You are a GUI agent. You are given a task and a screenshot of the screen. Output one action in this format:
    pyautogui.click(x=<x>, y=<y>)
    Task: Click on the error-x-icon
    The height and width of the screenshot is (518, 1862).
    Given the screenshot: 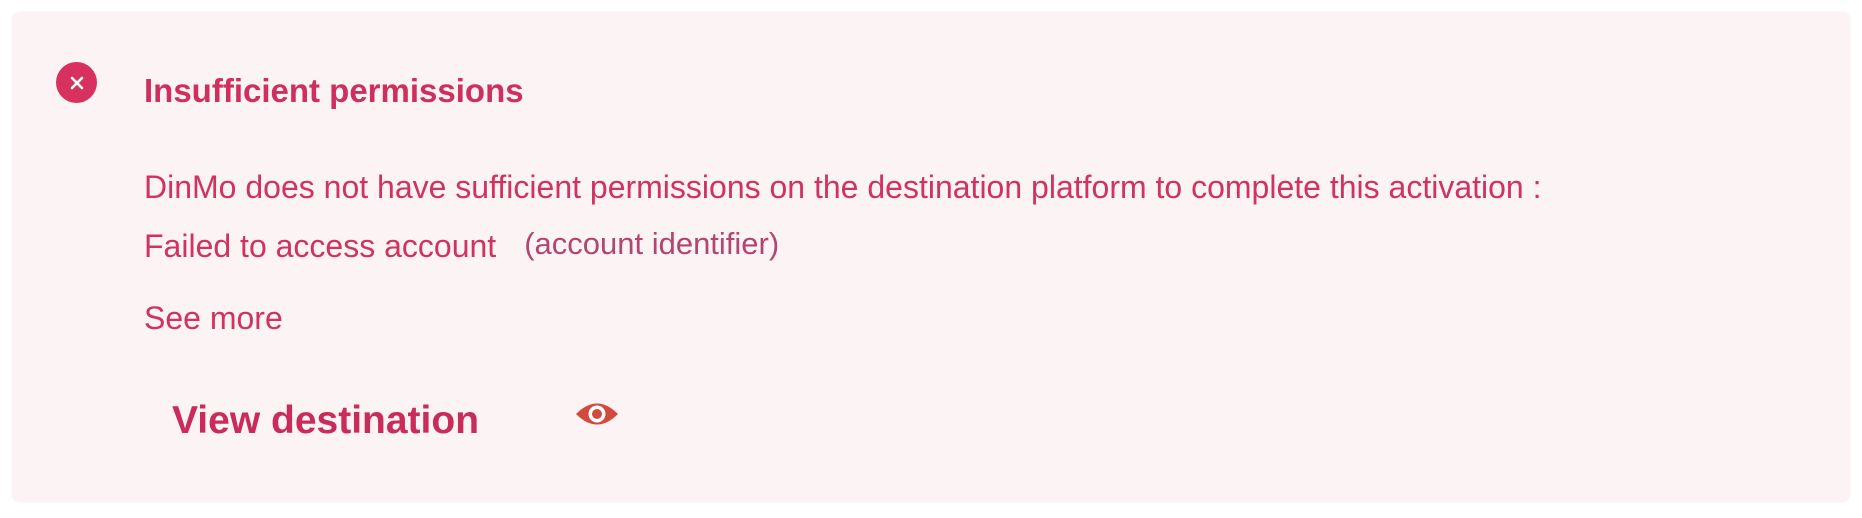 What is the action you would take?
    pyautogui.click(x=76, y=82)
    